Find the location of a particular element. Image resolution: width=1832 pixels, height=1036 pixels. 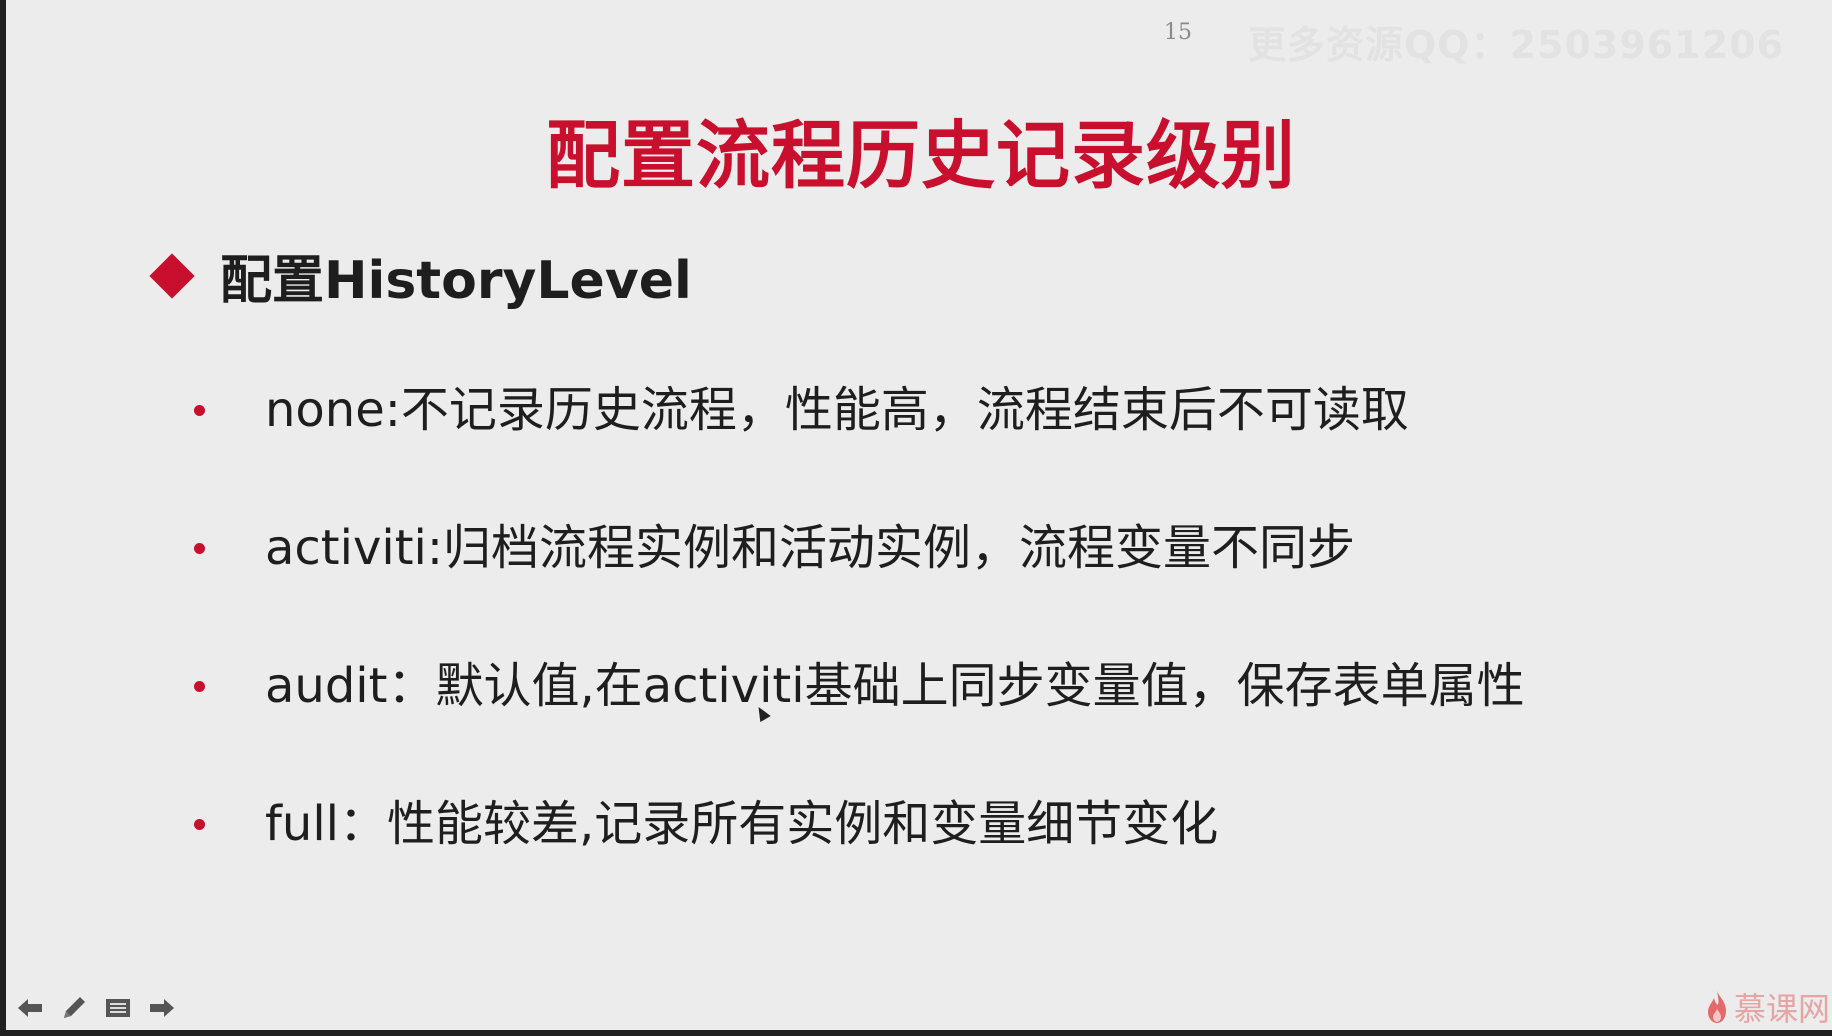

diamond-bullet-icon is located at coordinates (172, 275).